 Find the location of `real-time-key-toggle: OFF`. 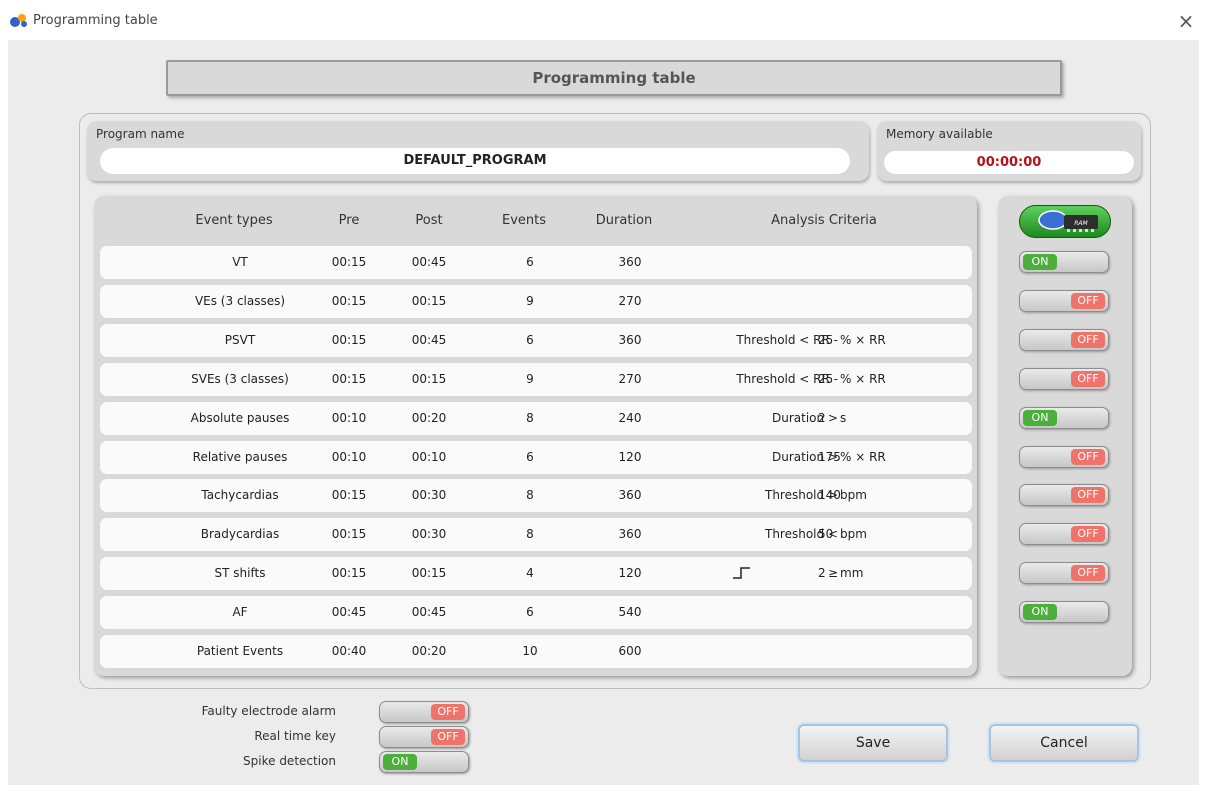

real-time-key-toggle: OFF is located at coordinates (424, 737).